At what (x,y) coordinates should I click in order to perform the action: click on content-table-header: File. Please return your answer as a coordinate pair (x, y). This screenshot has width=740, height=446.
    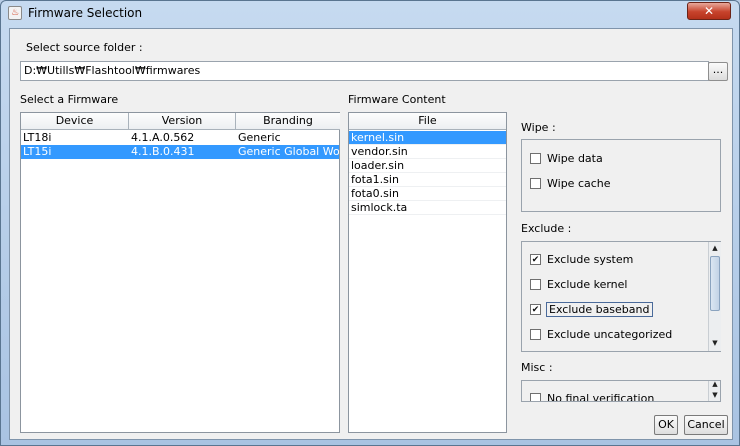
    Looking at the image, I should click on (427, 121).